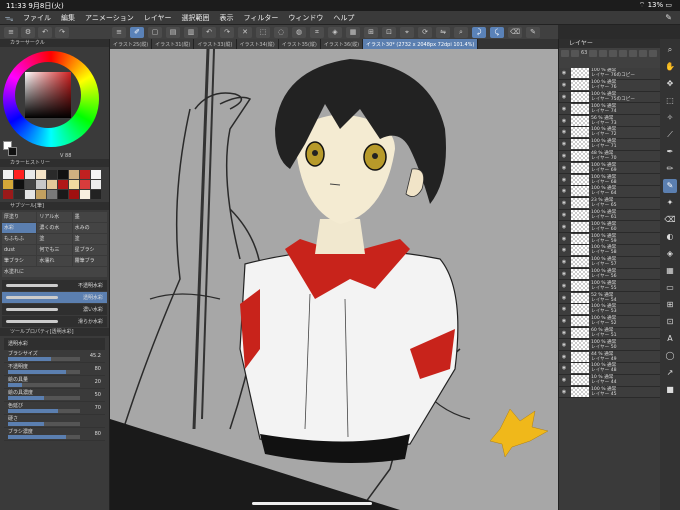 The height and width of the screenshot is (510, 680). Describe the element at coordinates (353, 32) in the screenshot. I see `gradient-icon: ▦` at that location.